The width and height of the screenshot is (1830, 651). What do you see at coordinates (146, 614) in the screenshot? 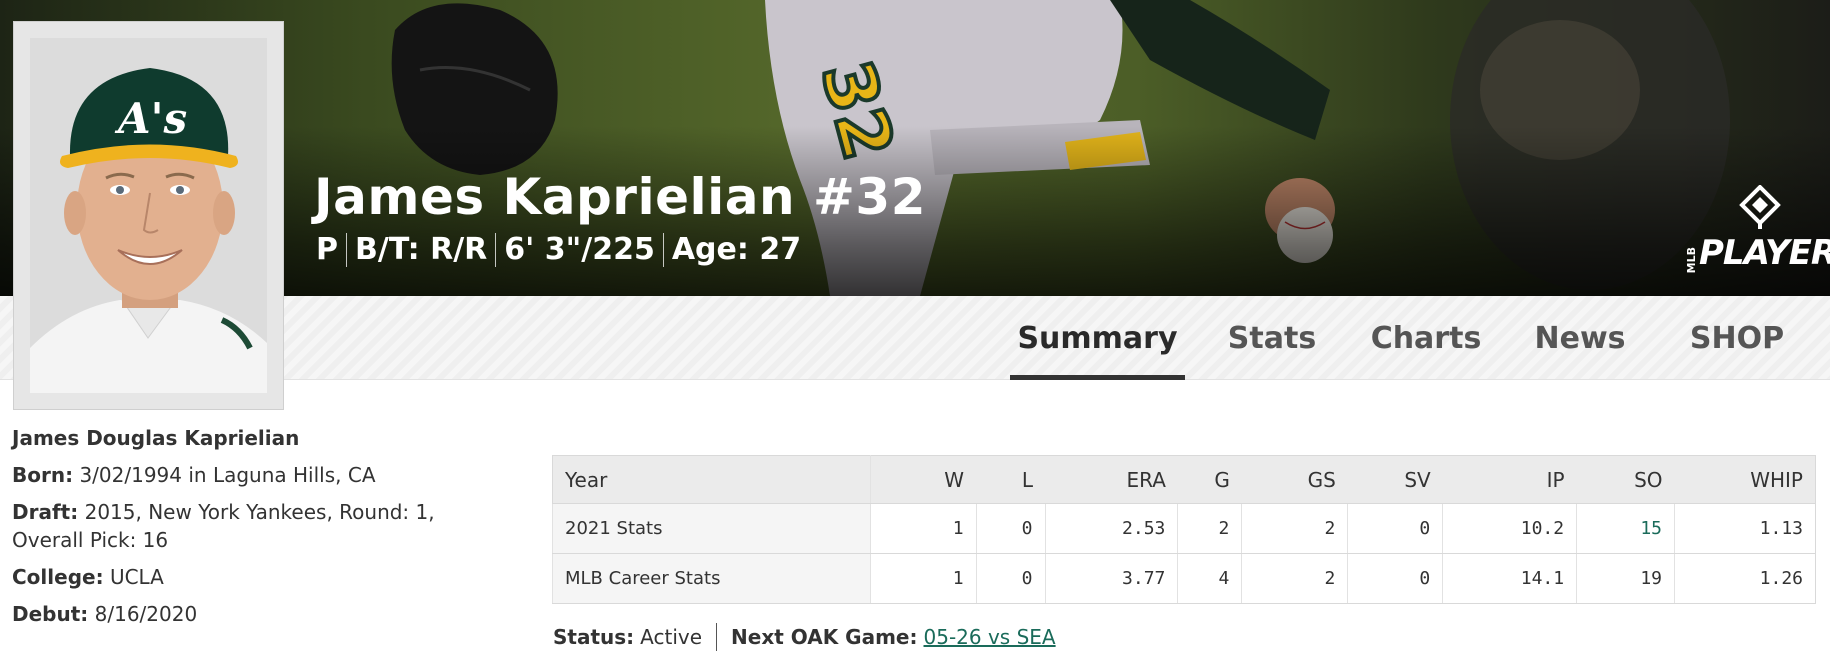
I see `bio-debut-value: 8/16/2020` at bounding box center [146, 614].